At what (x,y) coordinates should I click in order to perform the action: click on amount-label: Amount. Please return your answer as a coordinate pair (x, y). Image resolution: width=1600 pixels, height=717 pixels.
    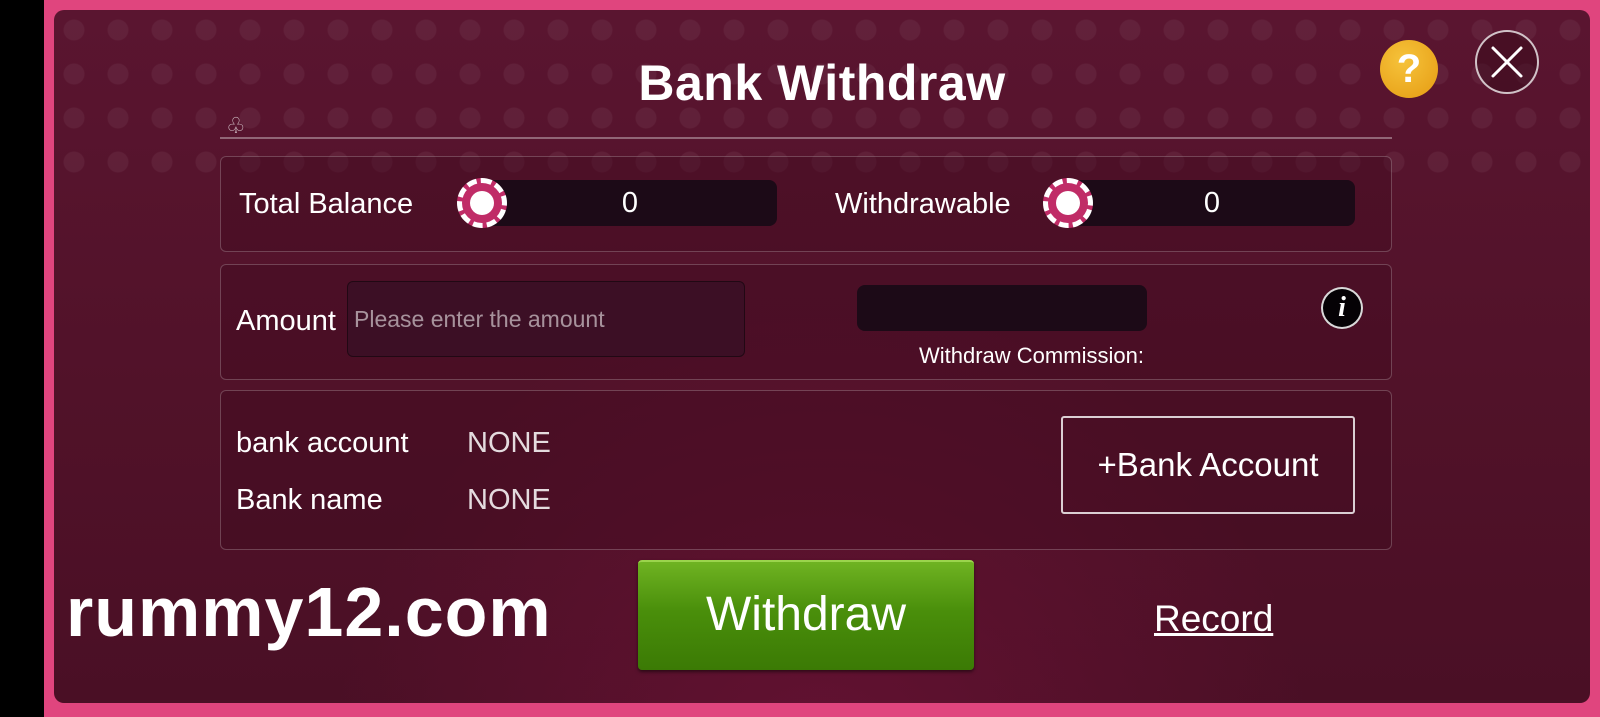
    Looking at the image, I should click on (286, 321).